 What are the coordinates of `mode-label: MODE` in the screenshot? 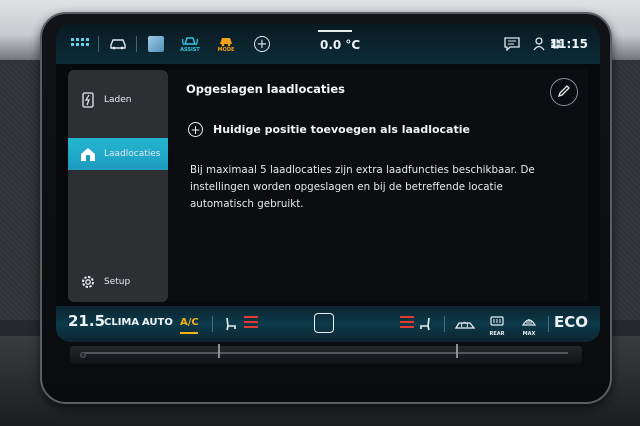 It's located at (226, 50).